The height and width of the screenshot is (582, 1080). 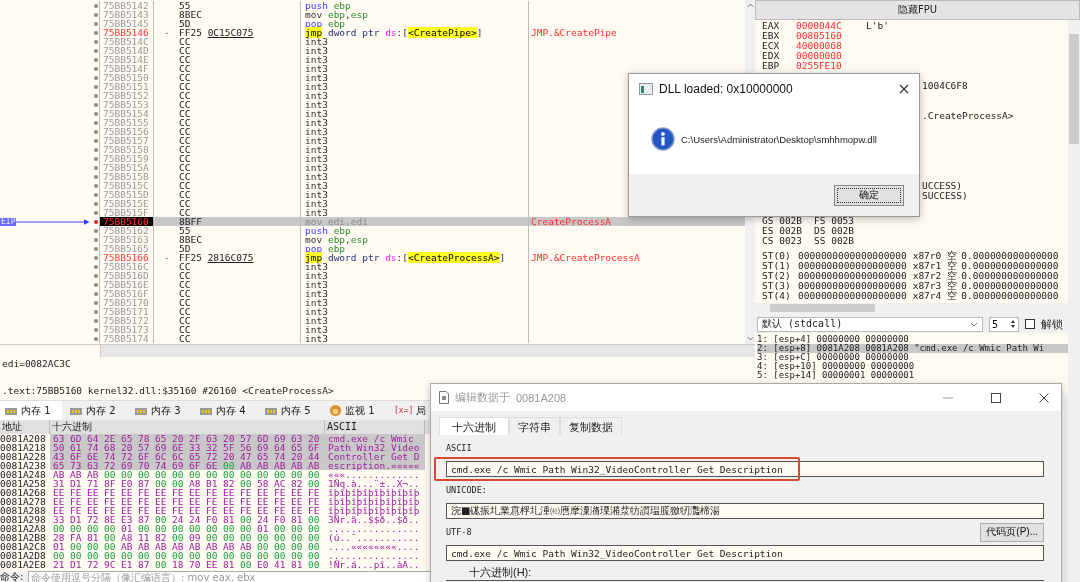 What do you see at coordinates (374, 483) in the screenshot?
I see `ascii-text: 1Ñq.à...¨±..X¬..` at bounding box center [374, 483].